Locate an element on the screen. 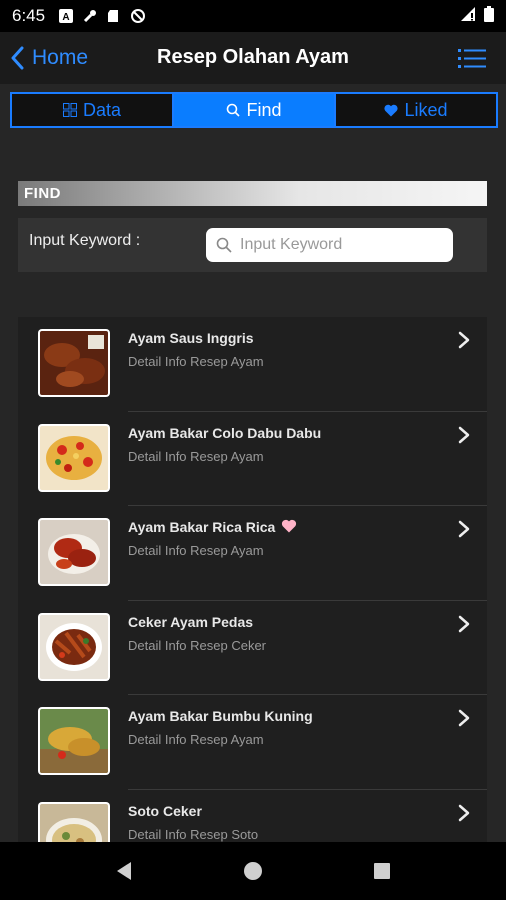  liked-heart-icon is located at coordinates (289, 526).